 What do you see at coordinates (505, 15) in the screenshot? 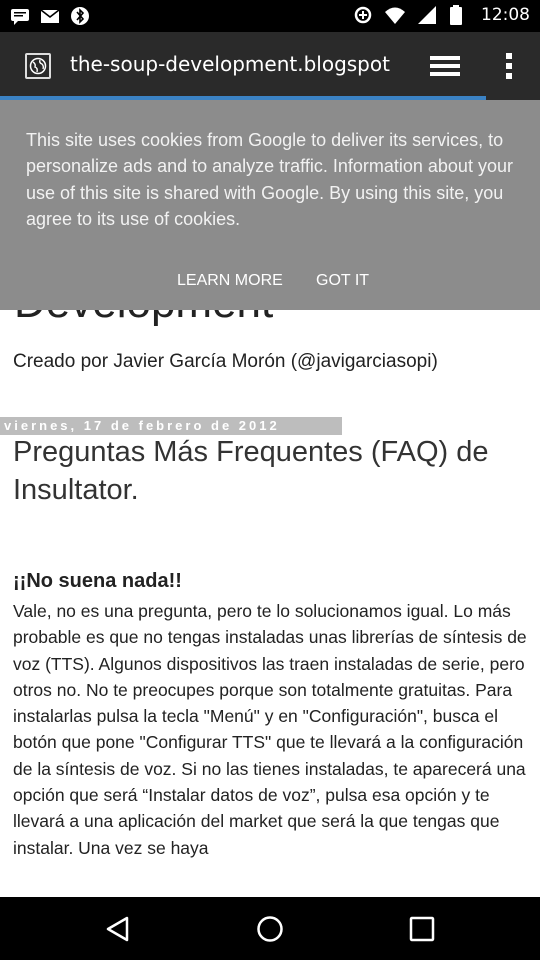
I see `clock: 12:08` at bounding box center [505, 15].